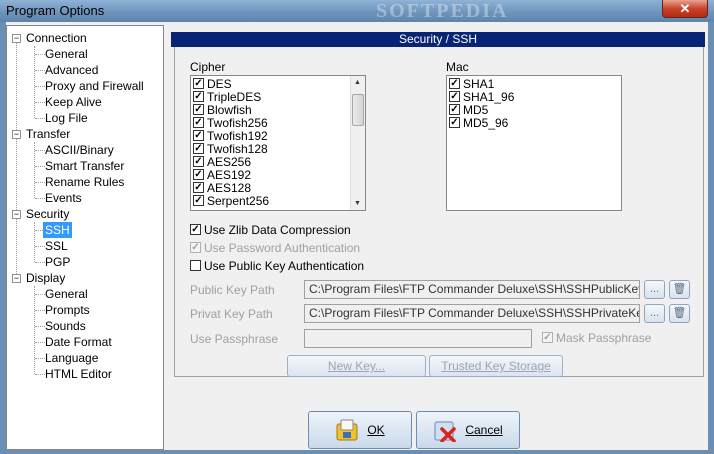 Image resolution: width=714 pixels, height=454 pixels. I want to click on passphrase-label: Use Passphrase, so click(234, 339).